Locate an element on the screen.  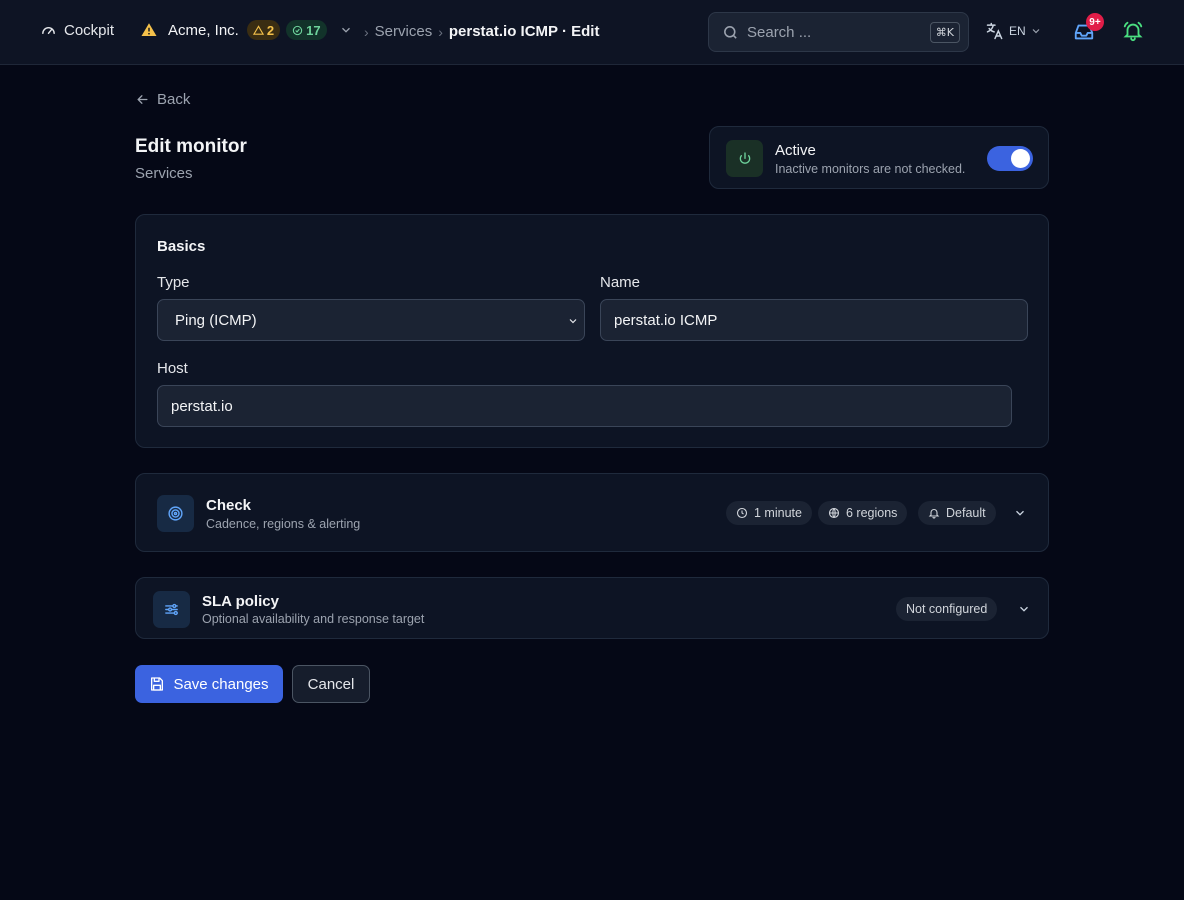
breadcrumb-services-link: Services is located at coordinates (404, 31).